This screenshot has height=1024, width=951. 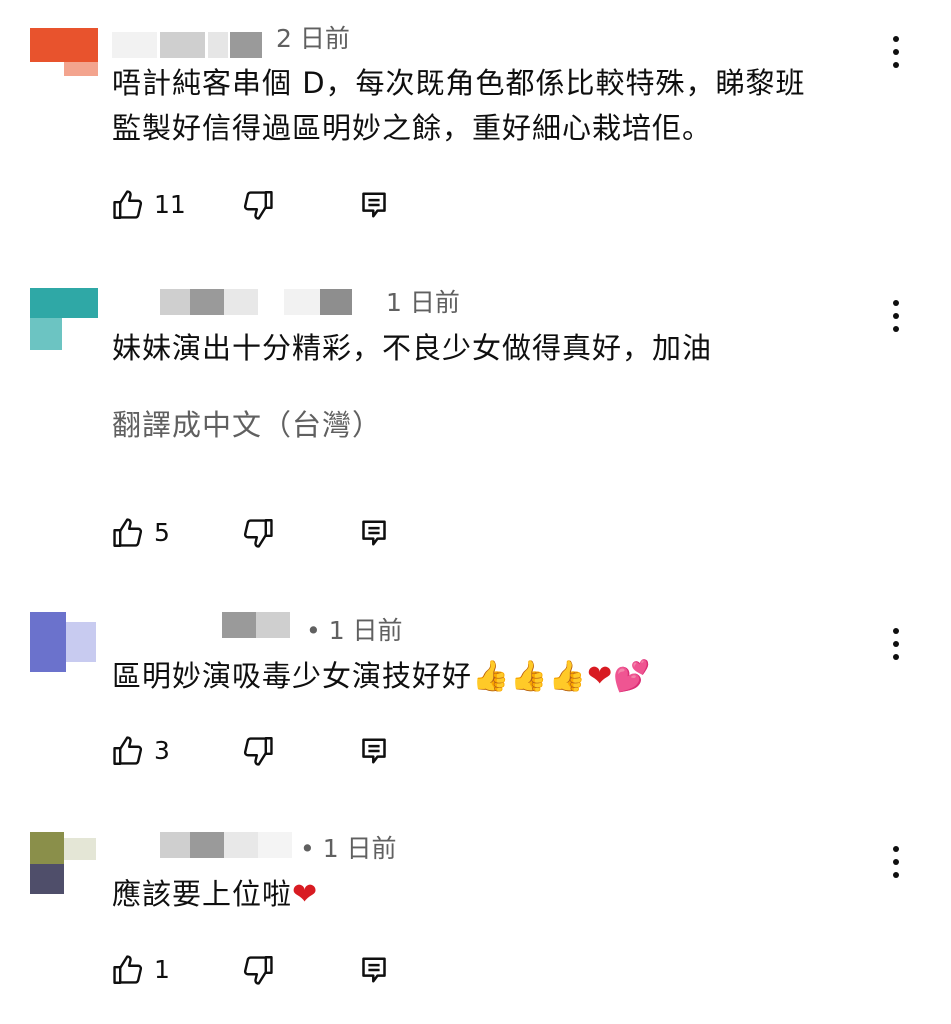 I want to click on like-button: 1, so click(x=150, y=971).